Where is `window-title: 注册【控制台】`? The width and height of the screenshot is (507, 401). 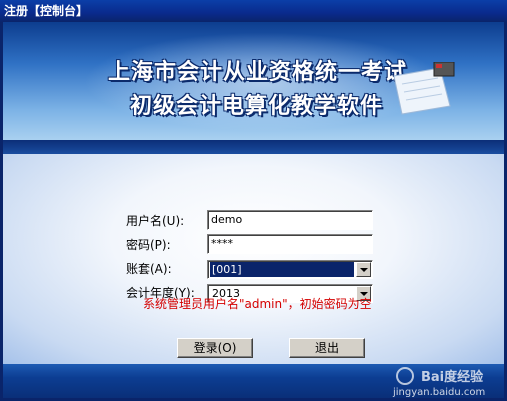 window-title: 注册【控制台】 is located at coordinates (46, 11).